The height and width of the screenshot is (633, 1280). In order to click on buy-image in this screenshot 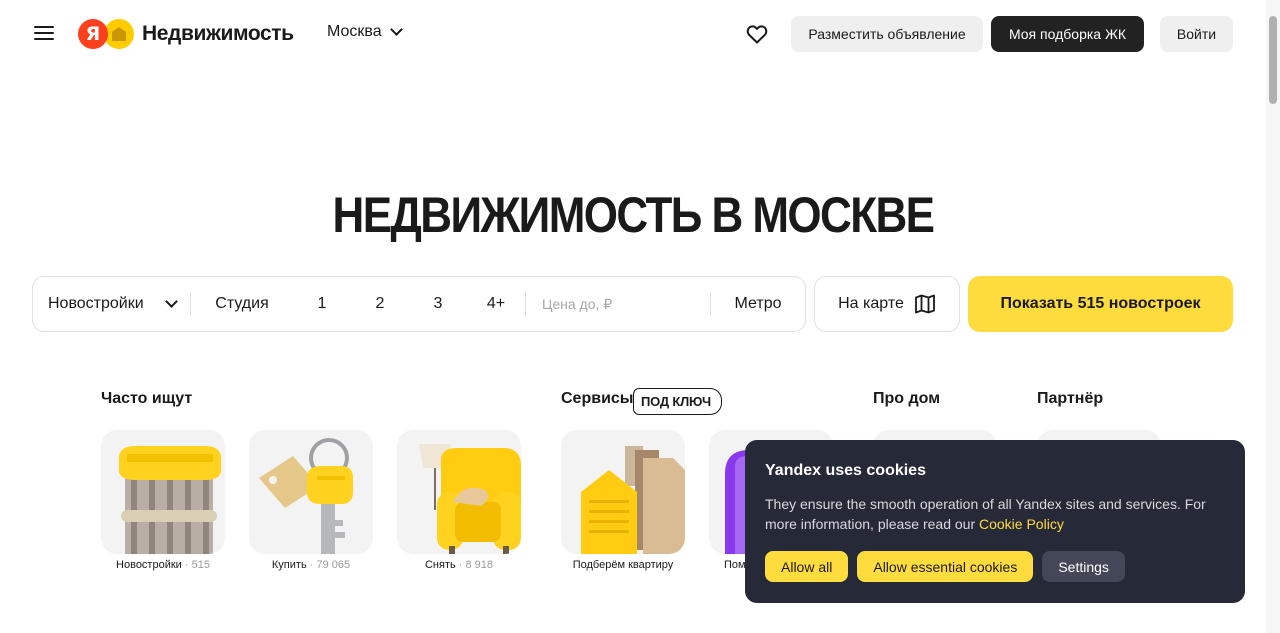, I will do `click(311, 492)`.